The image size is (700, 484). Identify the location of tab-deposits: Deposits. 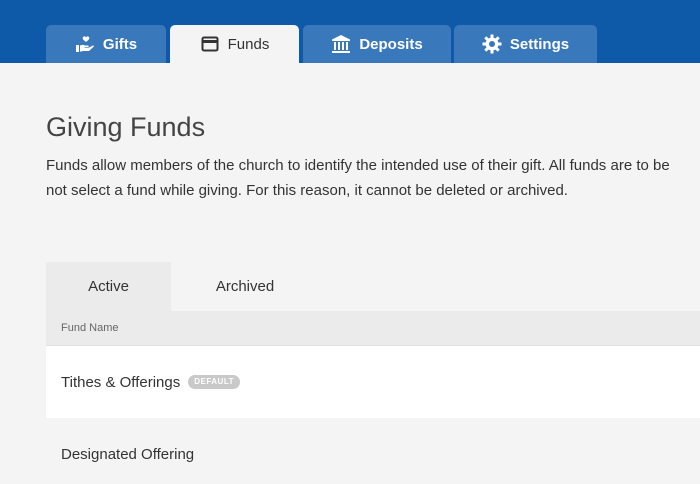
(377, 44).